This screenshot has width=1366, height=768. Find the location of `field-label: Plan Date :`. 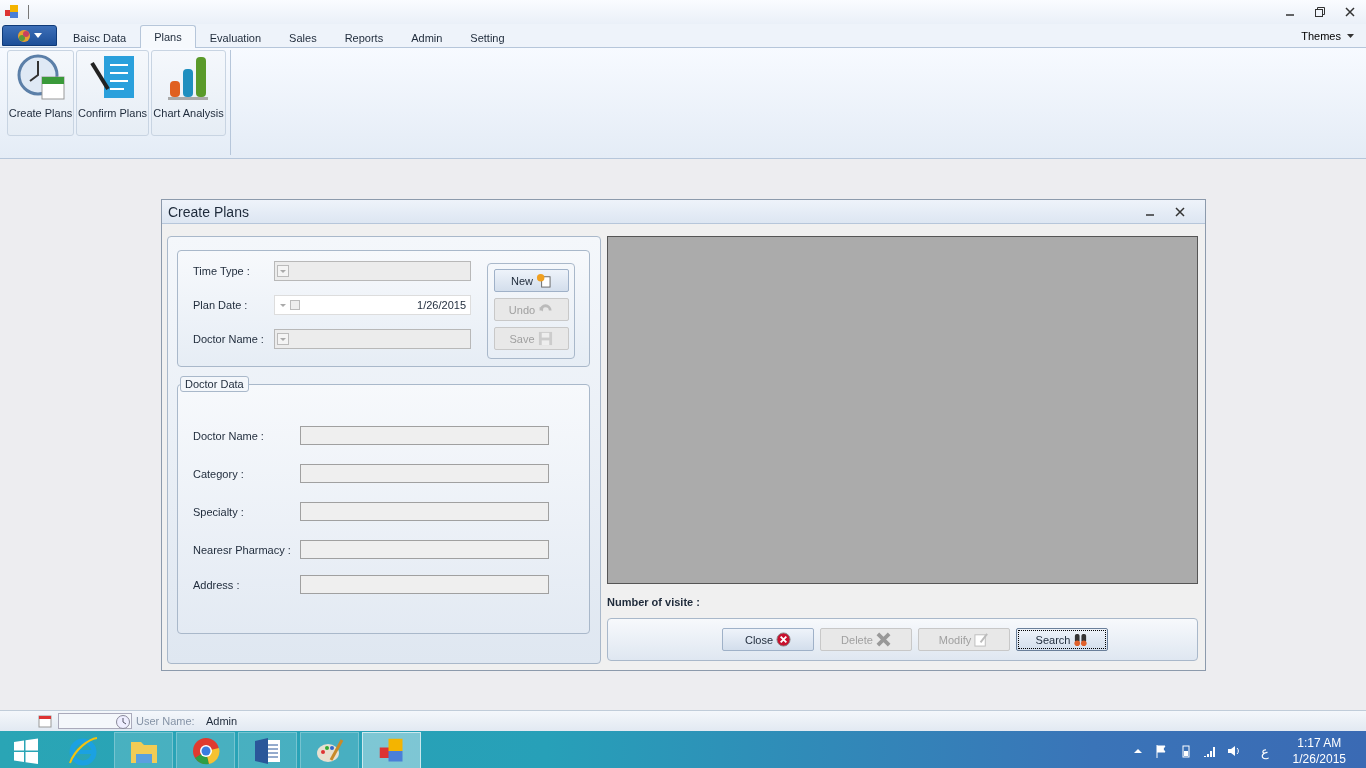

field-label: Plan Date : is located at coordinates (221, 305).